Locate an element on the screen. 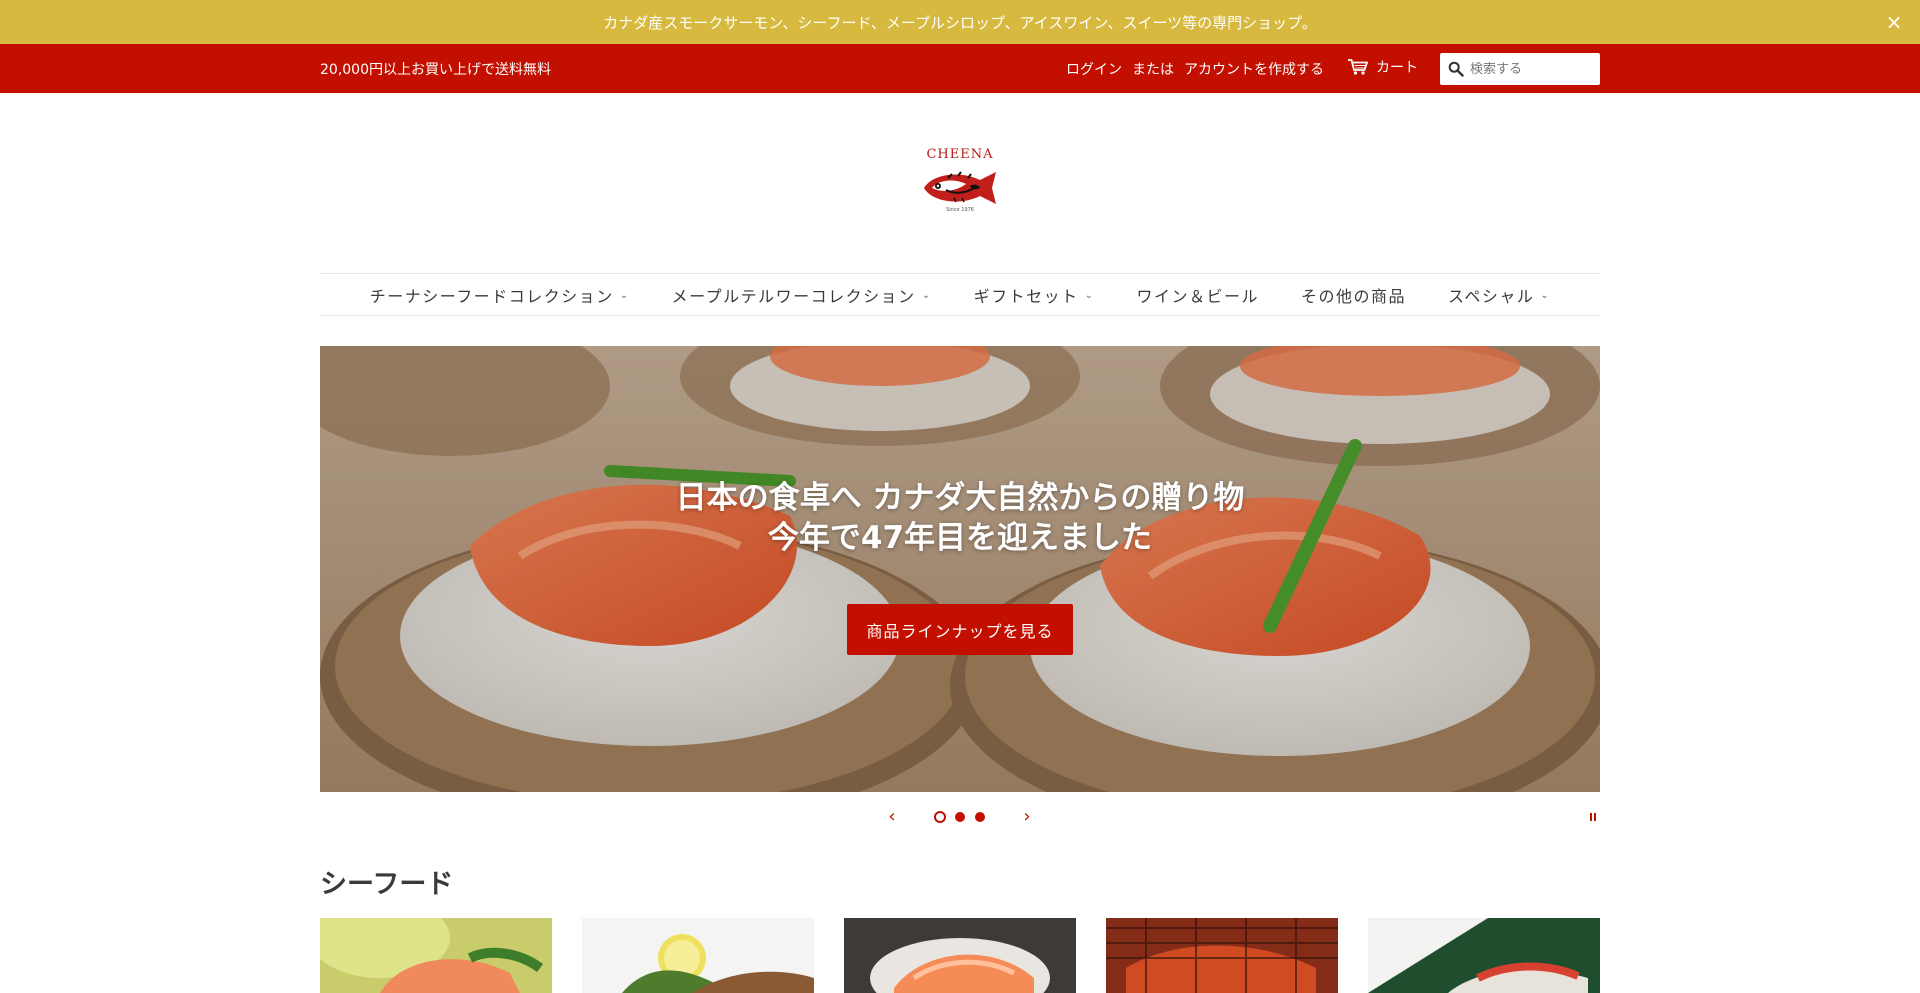 The width and height of the screenshot is (1920, 993). free-shipping-notice: 20,000円以上お買い上げで送料無料 is located at coordinates (435, 70).